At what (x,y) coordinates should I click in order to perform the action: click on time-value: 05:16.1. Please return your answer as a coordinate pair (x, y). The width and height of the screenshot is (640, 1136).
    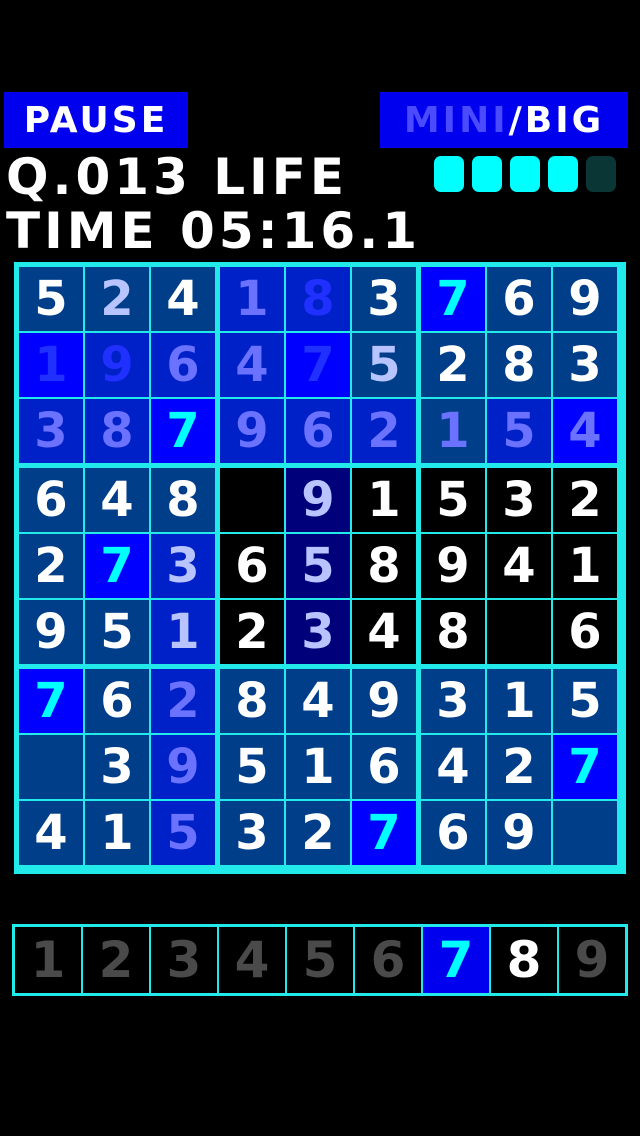
    Looking at the image, I should click on (300, 231).